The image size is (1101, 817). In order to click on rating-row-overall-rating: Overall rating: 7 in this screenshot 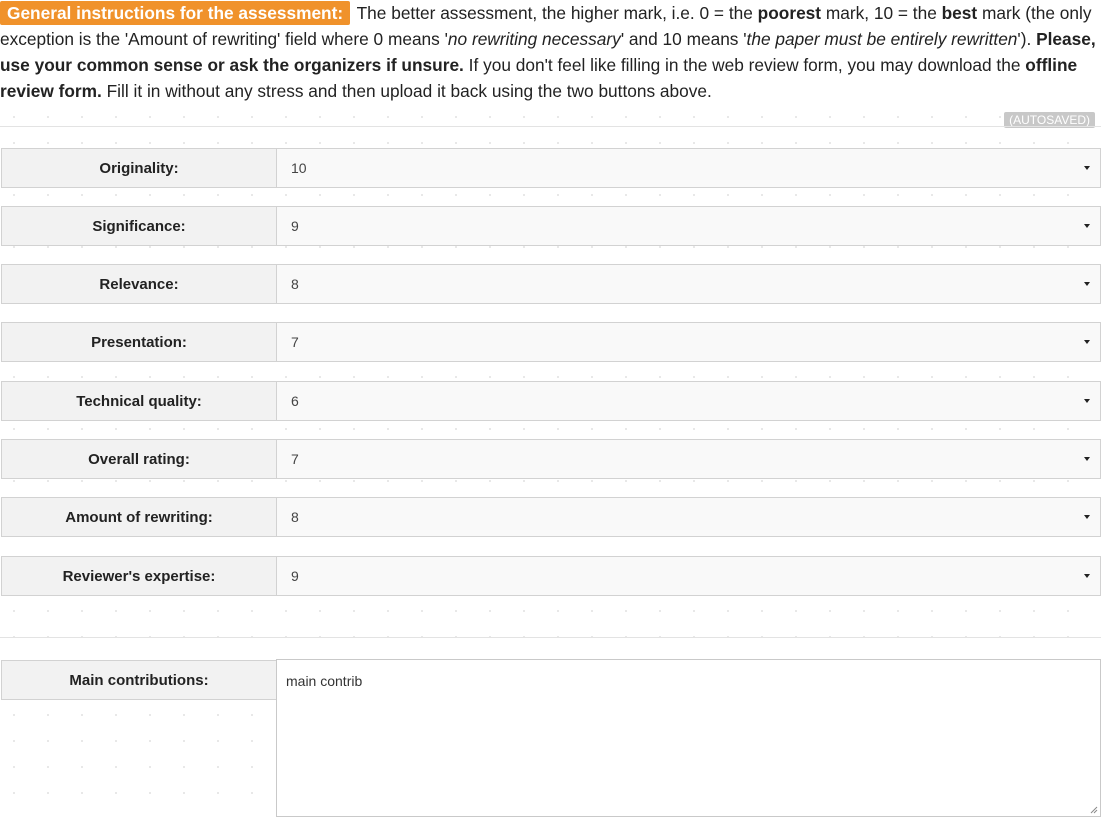, I will do `click(551, 459)`.